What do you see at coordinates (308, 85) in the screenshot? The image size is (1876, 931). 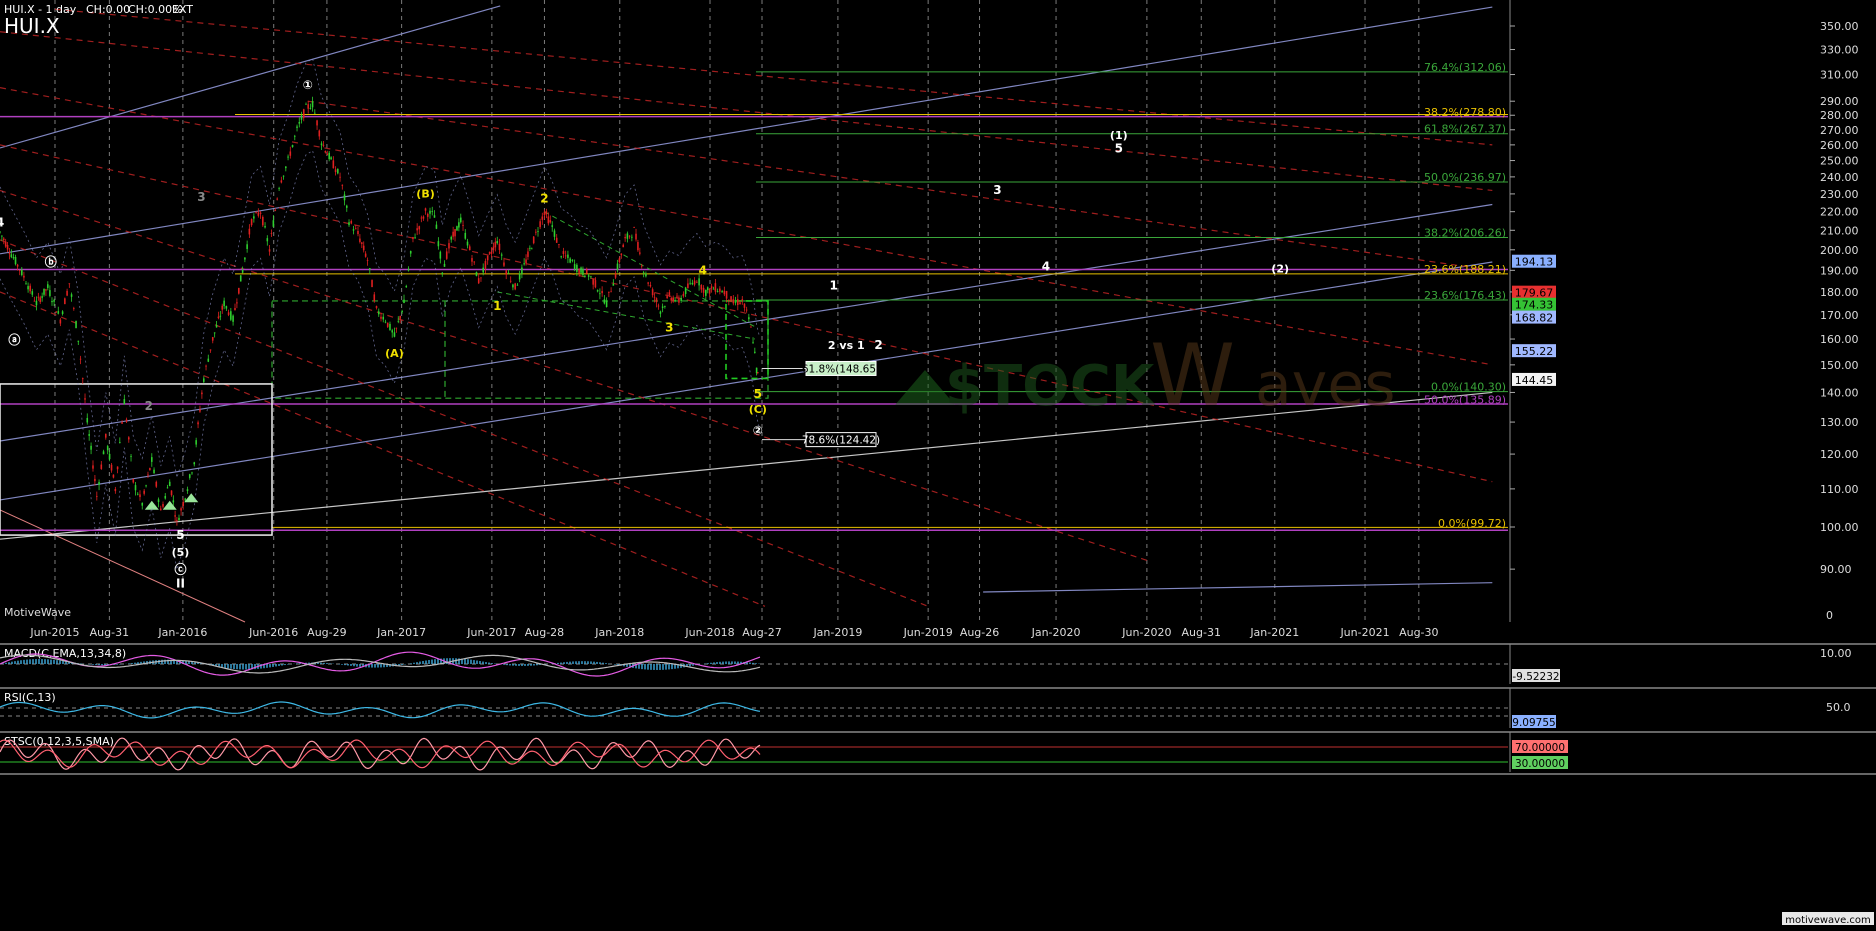 I see `wave-label: ①` at bounding box center [308, 85].